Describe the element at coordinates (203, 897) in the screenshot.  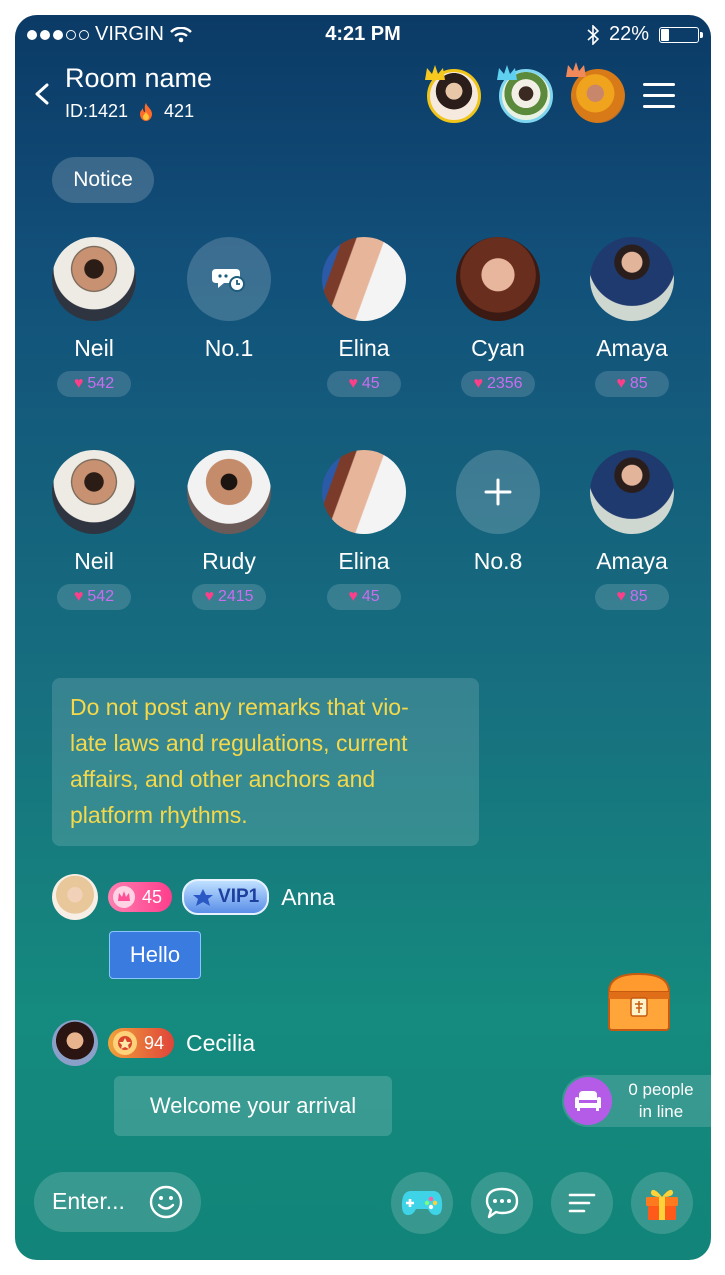
I see `vip-wing-icon` at that location.